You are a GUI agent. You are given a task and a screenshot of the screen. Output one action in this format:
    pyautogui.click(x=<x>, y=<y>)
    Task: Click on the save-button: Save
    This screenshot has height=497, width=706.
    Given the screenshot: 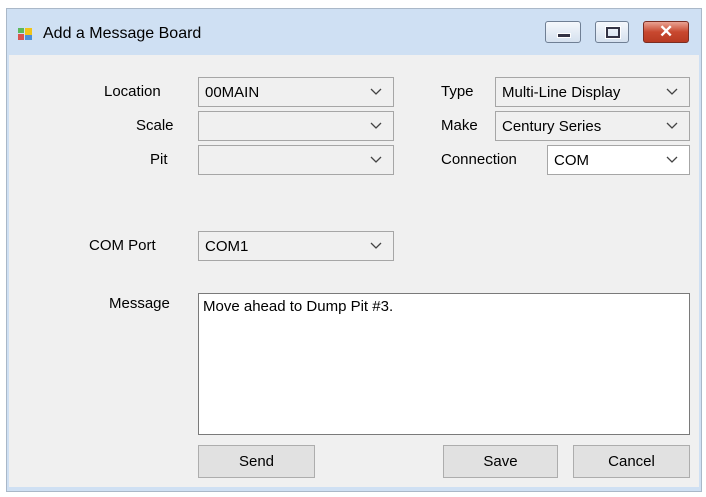 What is the action you would take?
    pyautogui.click(x=500, y=461)
    